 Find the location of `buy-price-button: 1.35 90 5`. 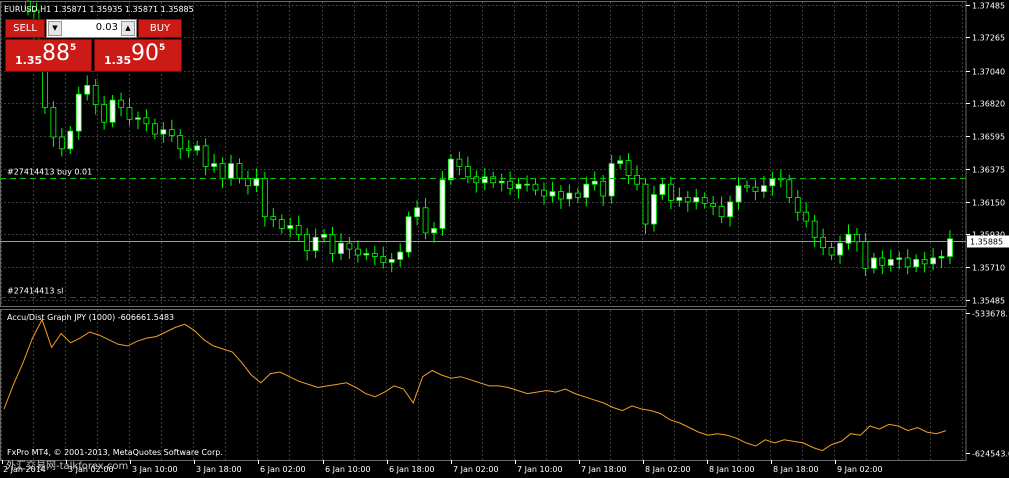

buy-price-button: 1.35 90 5 is located at coordinates (138, 55).